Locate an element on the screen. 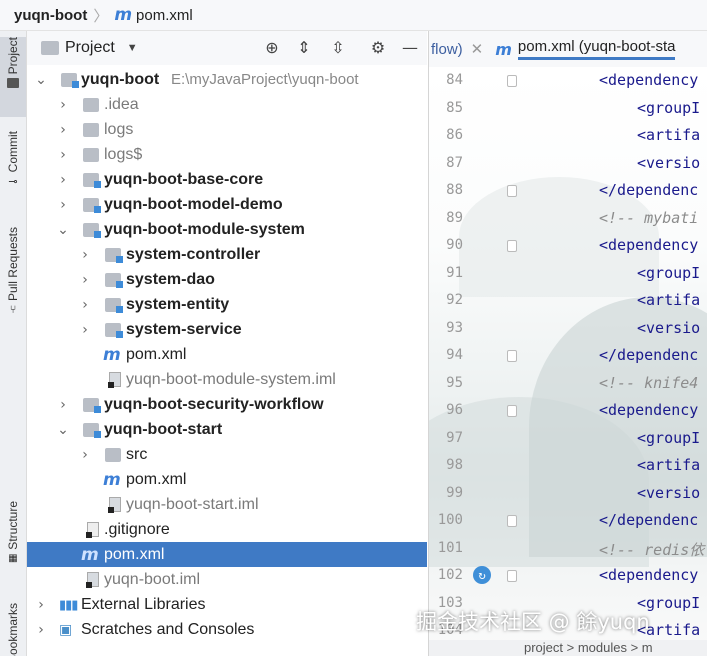 The width and height of the screenshot is (707, 656). tree-row: › yuqn-boot-model-demo is located at coordinates (227, 204).